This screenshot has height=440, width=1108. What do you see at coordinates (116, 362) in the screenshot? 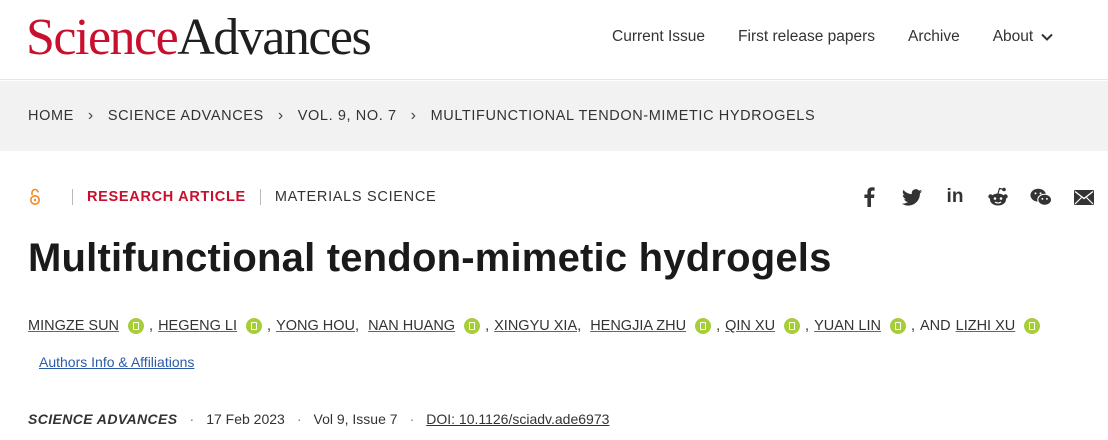
I see `authors-info-link: Authors Info & Affiliations` at bounding box center [116, 362].